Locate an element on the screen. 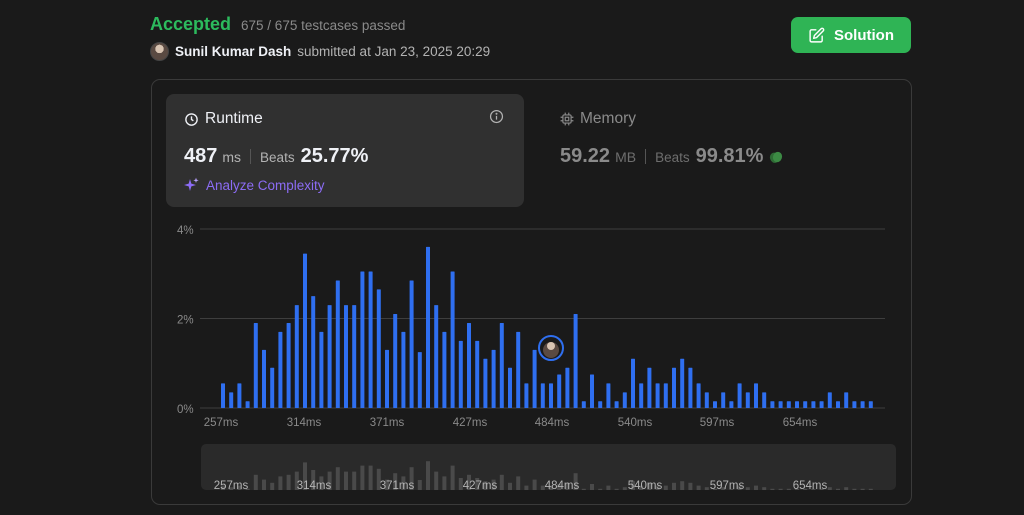 The width and height of the screenshot is (1024, 515). overview-tick-label: 257ms is located at coordinates (231, 486).